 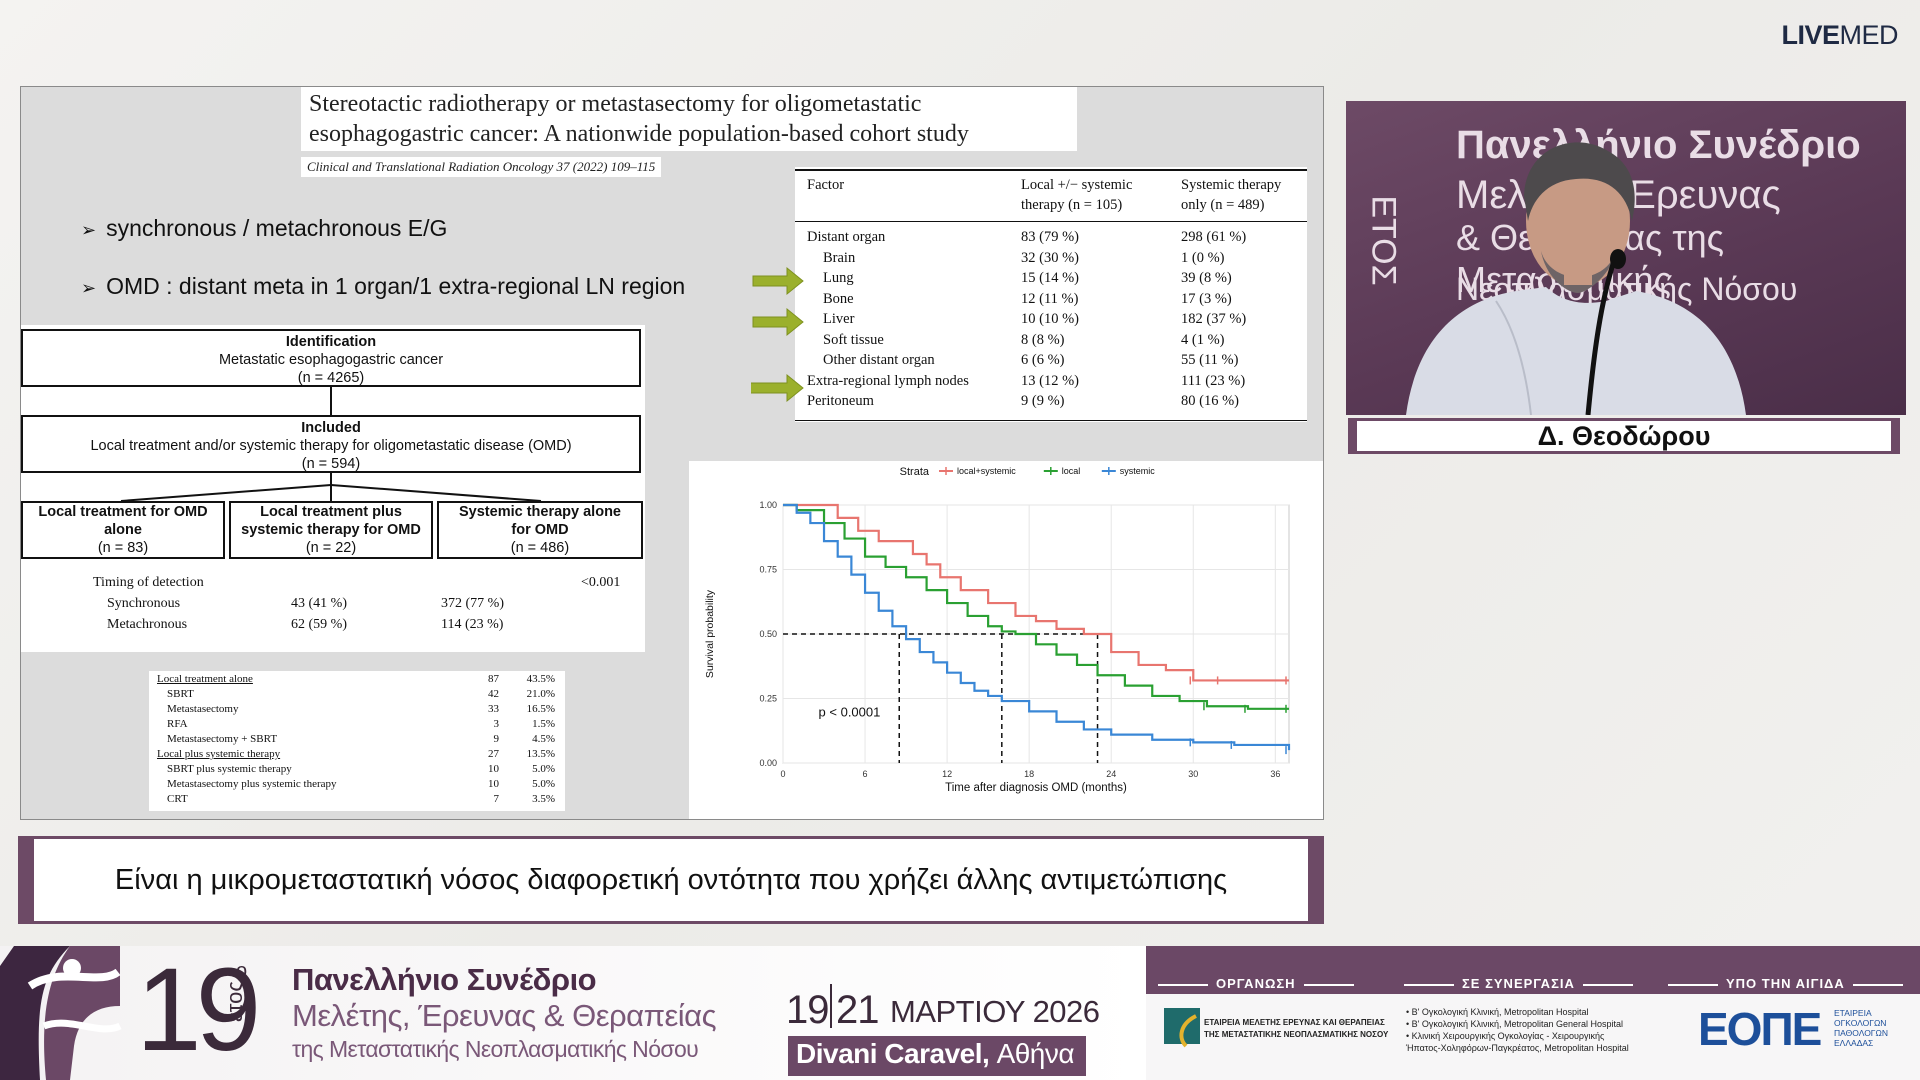 What do you see at coordinates (893, 1053) in the screenshot?
I see `venue-bold: Divani Caravel,` at bounding box center [893, 1053].